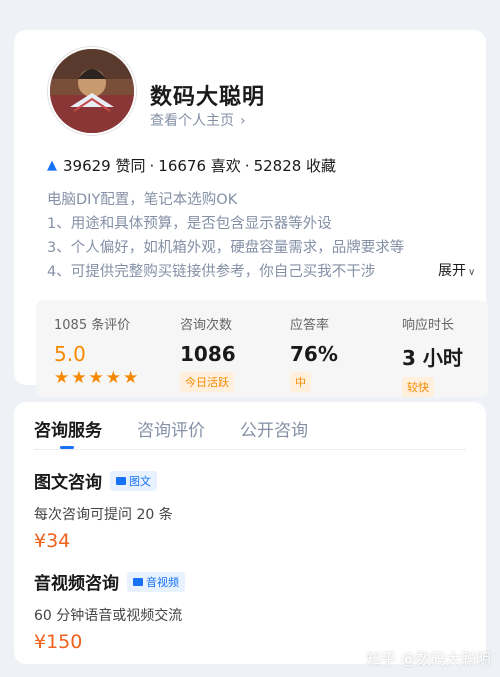 The image size is (500, 677). I want to click on metric-response-rate: 应答率 76% 中, so click(314, 353).